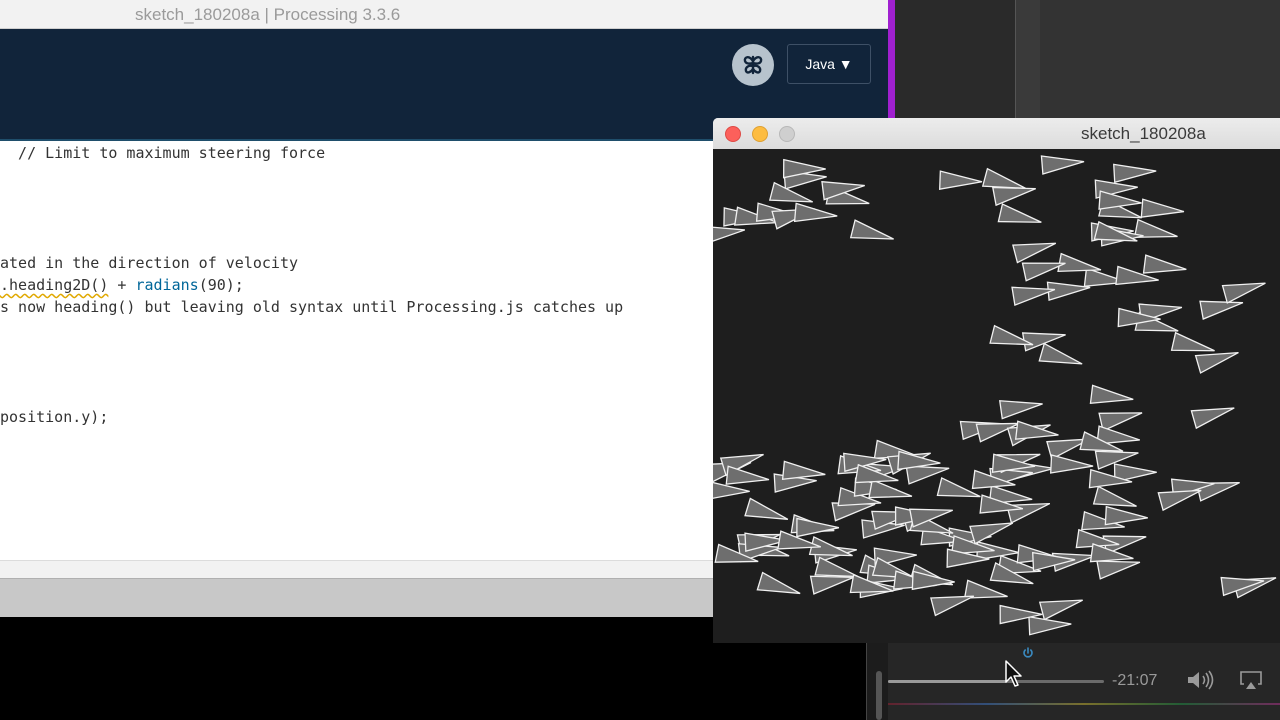  What do you see at coordinates (1028, 653) in the screenshot?
I see `power-icon` at bounding box center [1028, 653].